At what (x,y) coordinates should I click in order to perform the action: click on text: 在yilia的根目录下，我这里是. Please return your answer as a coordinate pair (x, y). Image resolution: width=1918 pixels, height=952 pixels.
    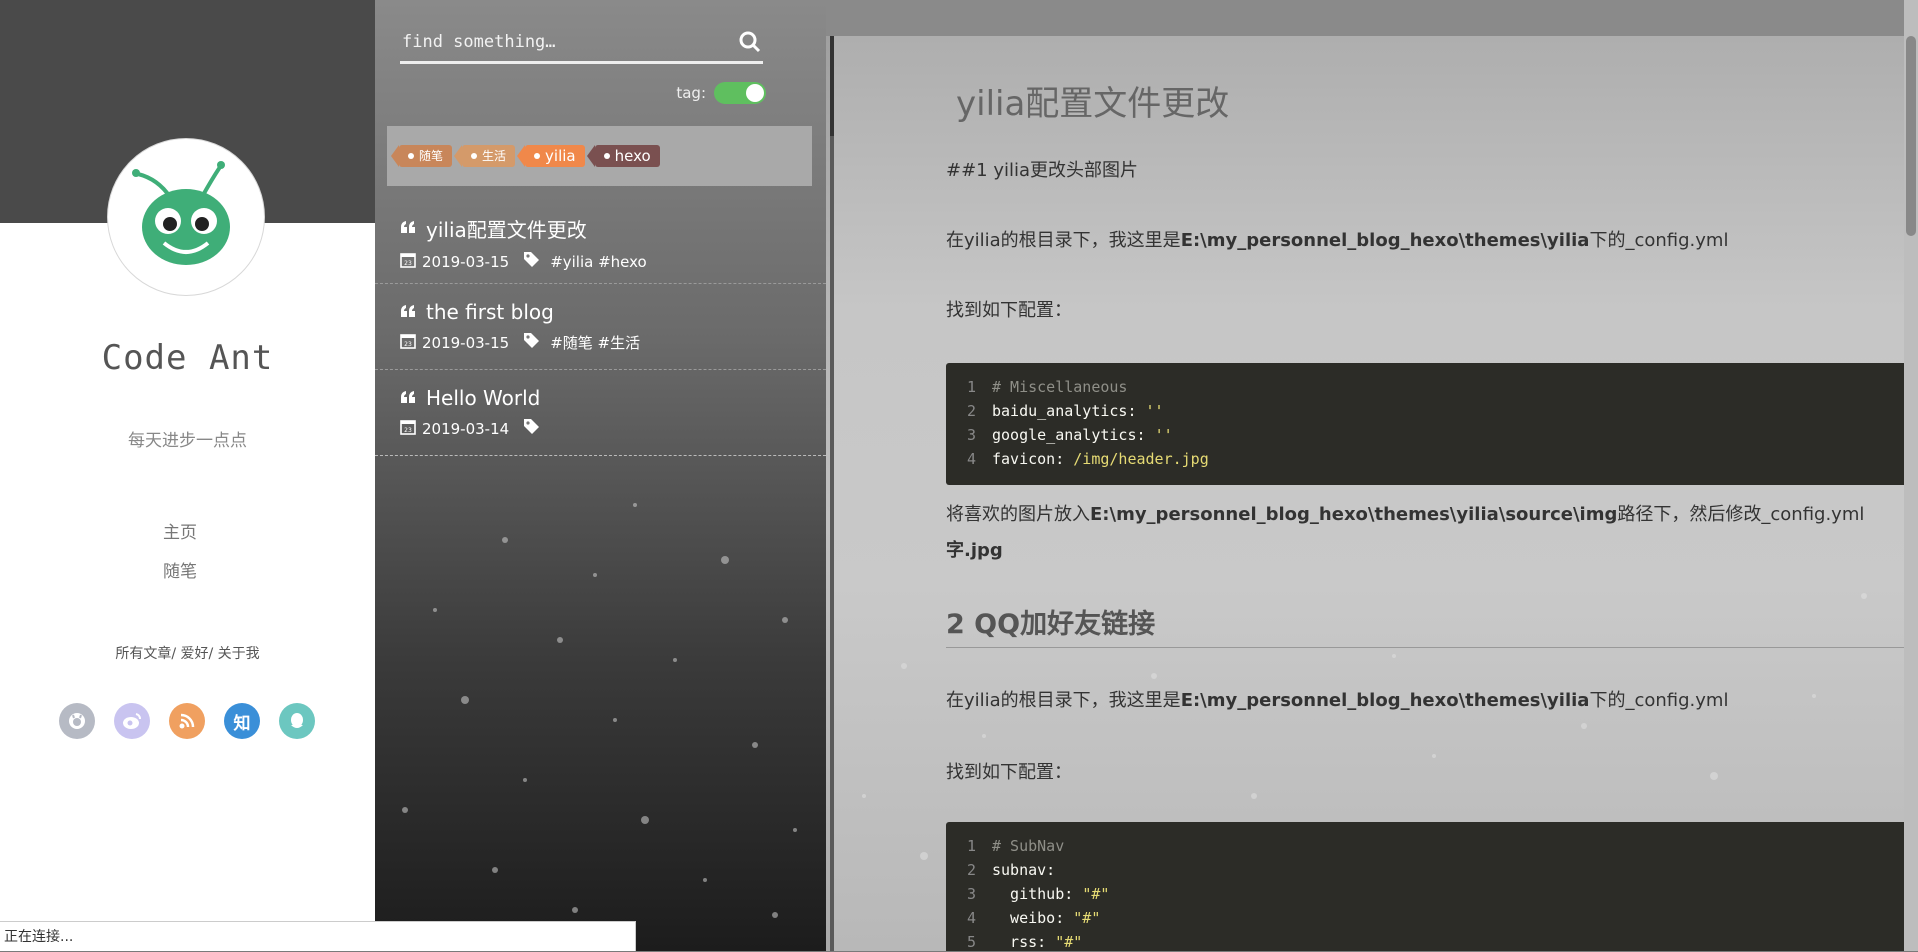
    Looking at the image, I should click on (1063, 700).